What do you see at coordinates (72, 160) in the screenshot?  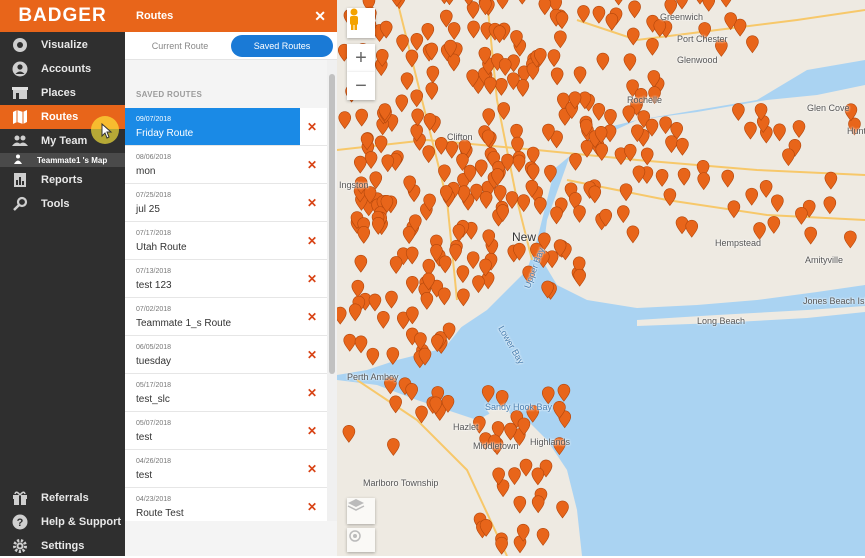 I see `nav-sub-label: Teammate1 's Map` at bounding box center [72, 160].